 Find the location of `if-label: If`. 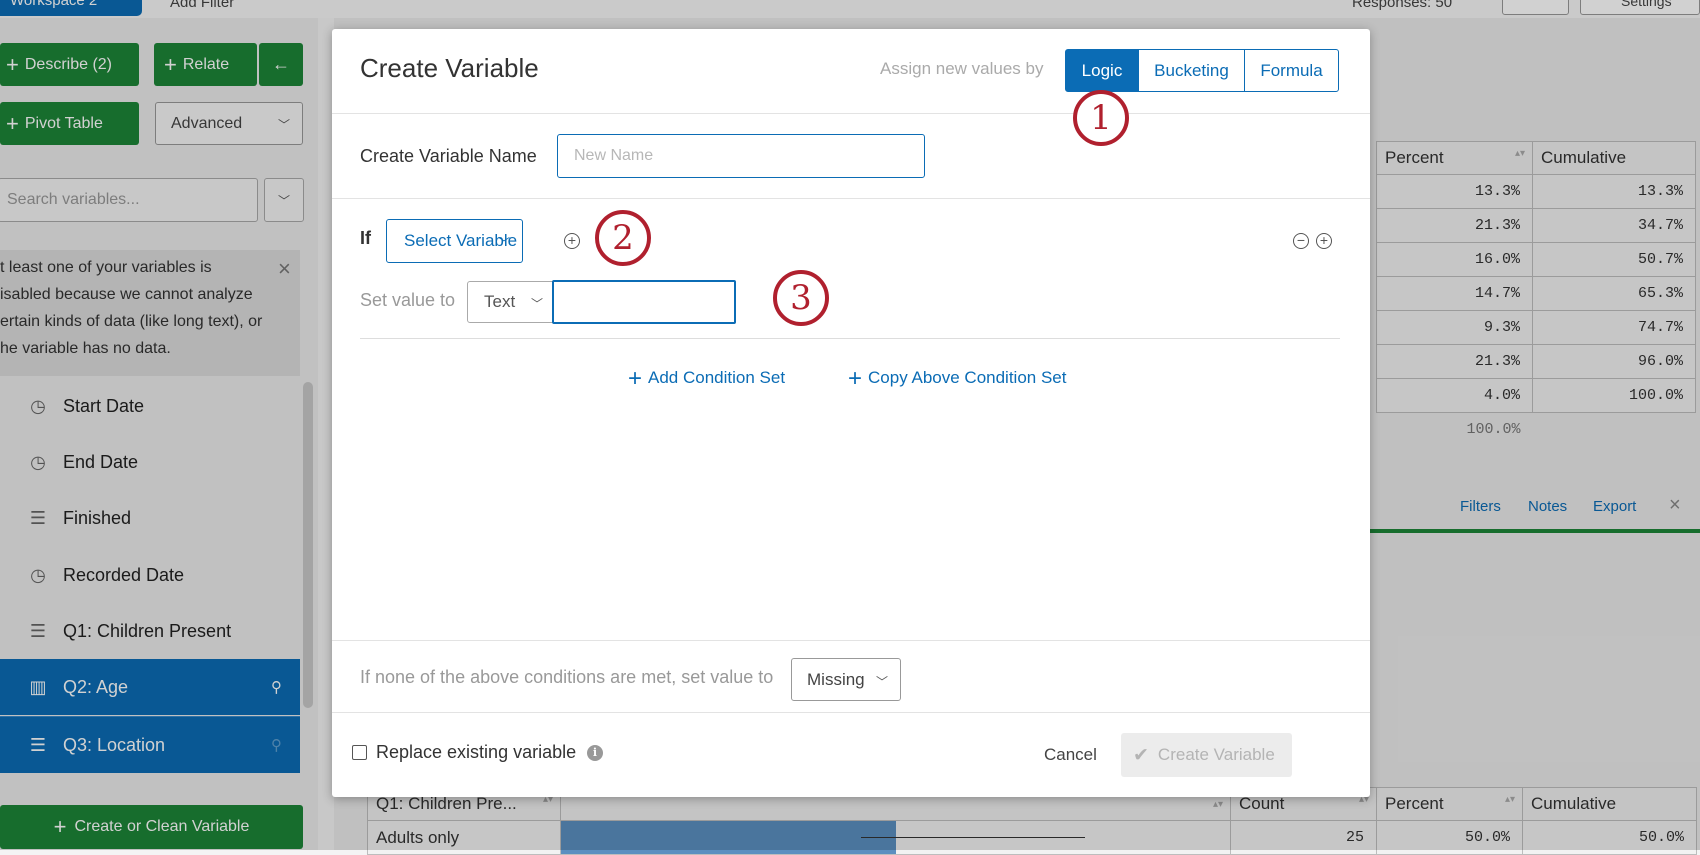

if-label: If is located at coordinates (365, 238).